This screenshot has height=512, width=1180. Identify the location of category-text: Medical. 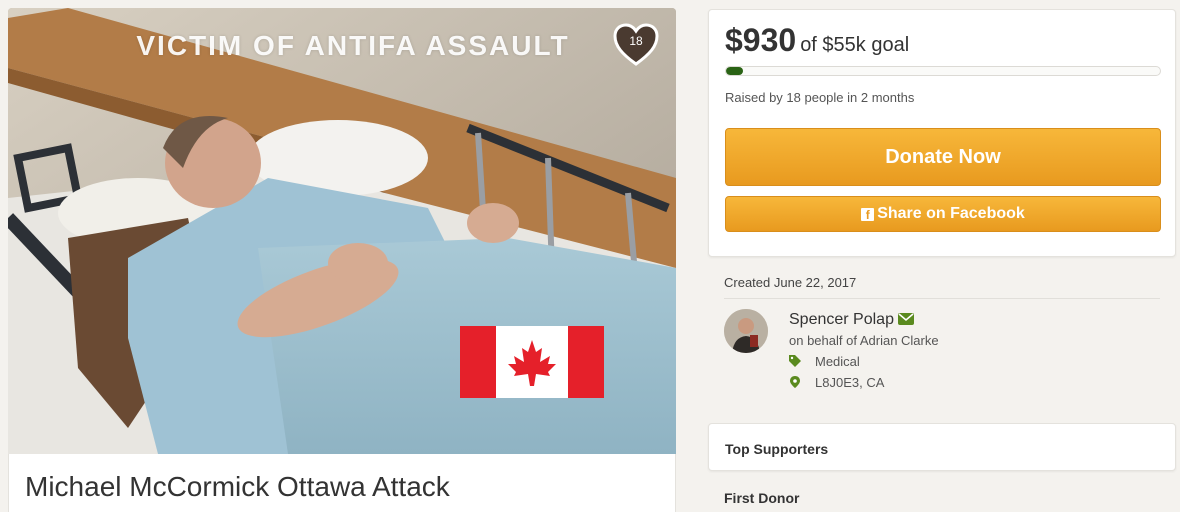
(837, 361).